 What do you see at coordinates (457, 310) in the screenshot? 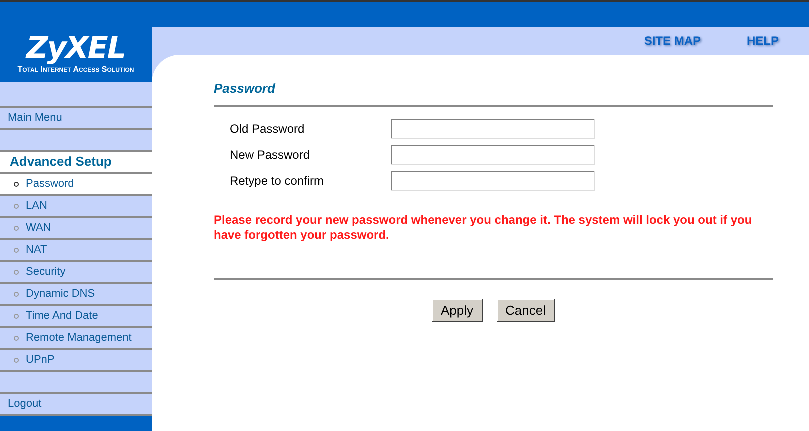
I see `form-button: Apply` at bounding box center [457, 310].